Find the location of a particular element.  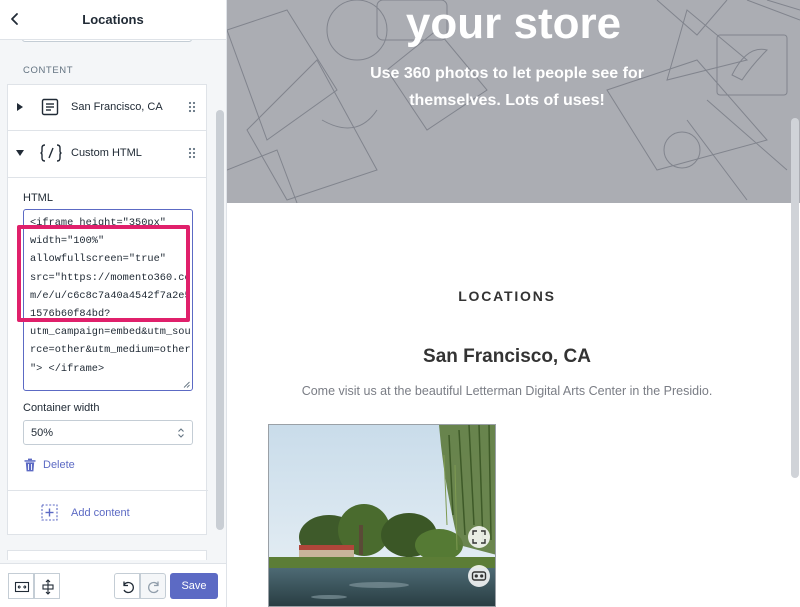

caret-down-icon is located at coordinates (20, 153).